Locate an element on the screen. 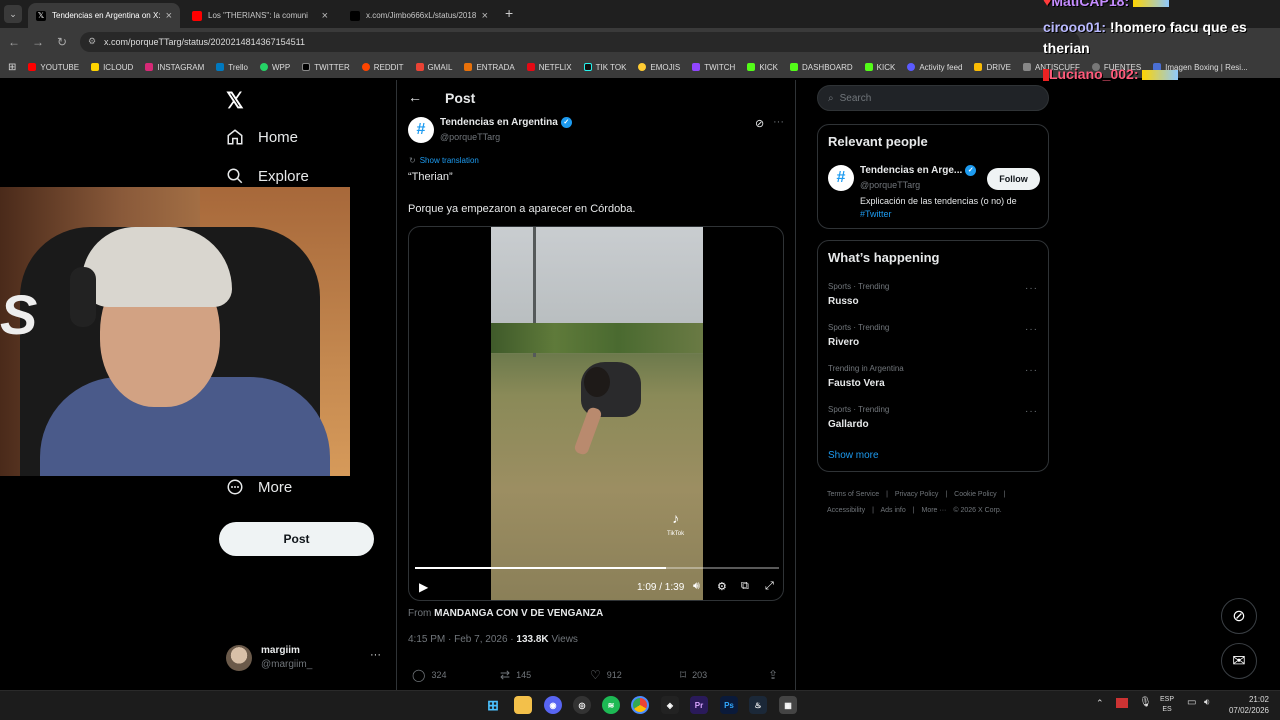 This screenshot has width=1280, height=720. new-tab-button: + is located at coordinates (509, 13).